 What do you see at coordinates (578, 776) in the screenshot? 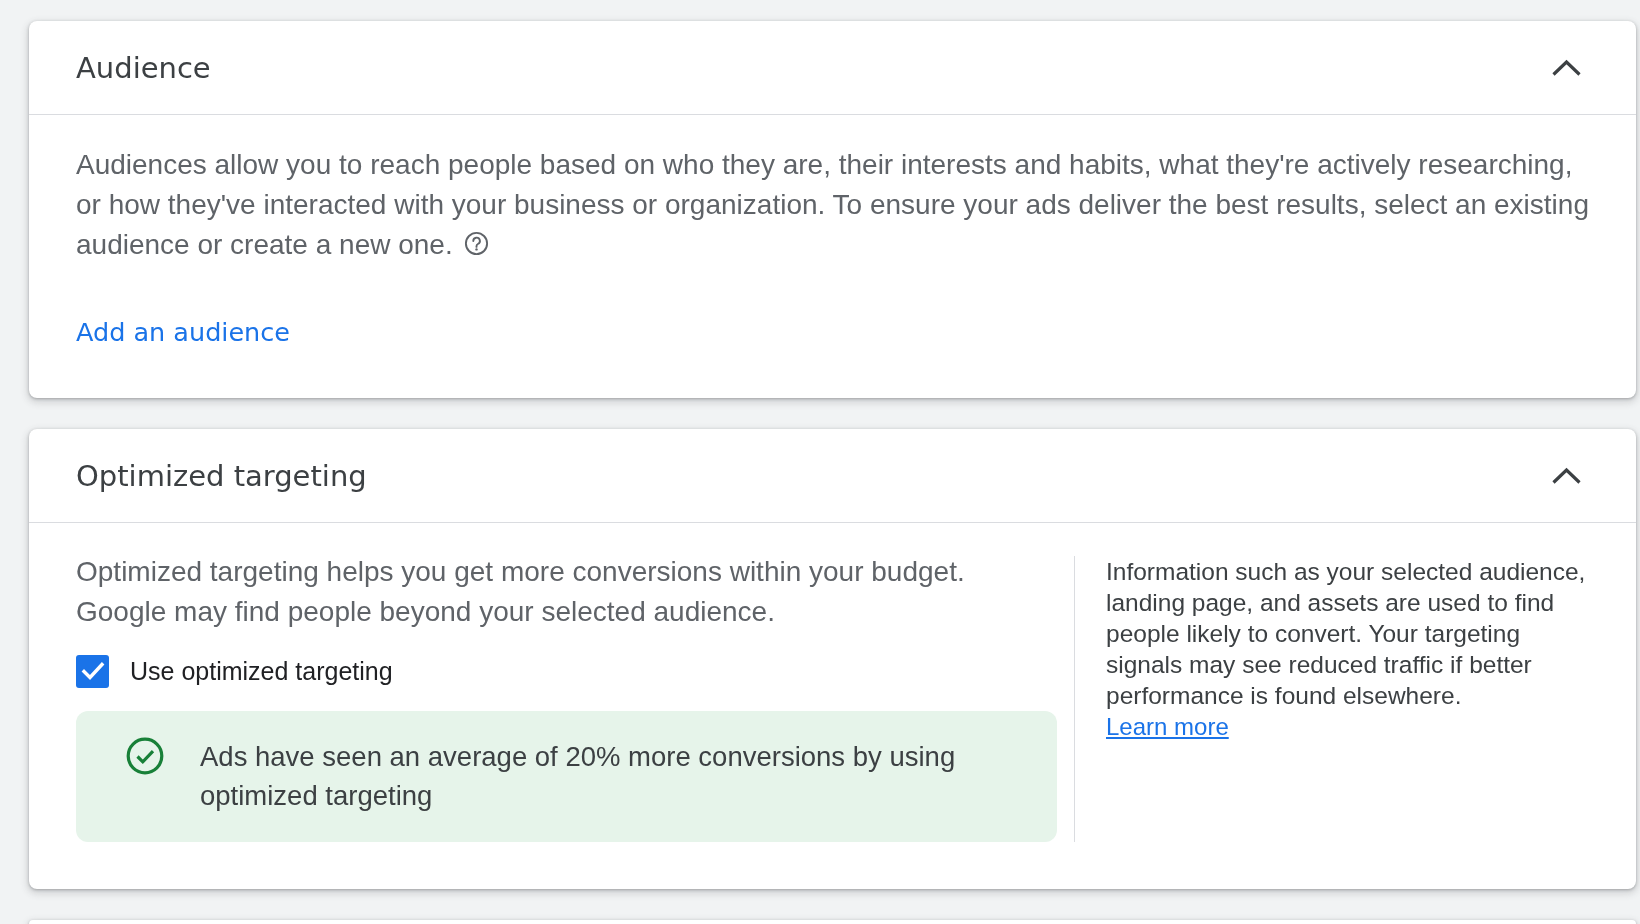
I see `banner-text: Ads have seen an average of 20% more conversions by using optimized targeting` at bounding box center [578, 776].